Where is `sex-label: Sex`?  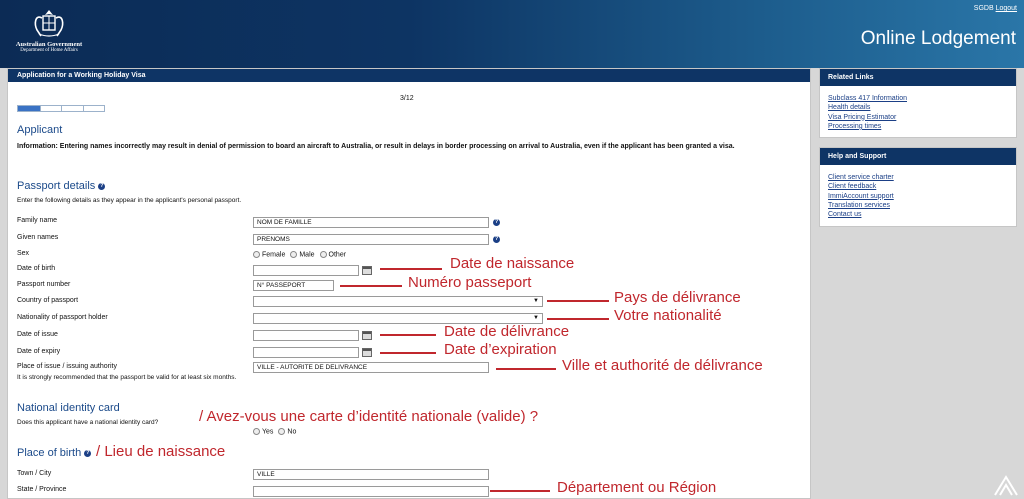
sex-label: Sex is located at coordinates (23, 253).